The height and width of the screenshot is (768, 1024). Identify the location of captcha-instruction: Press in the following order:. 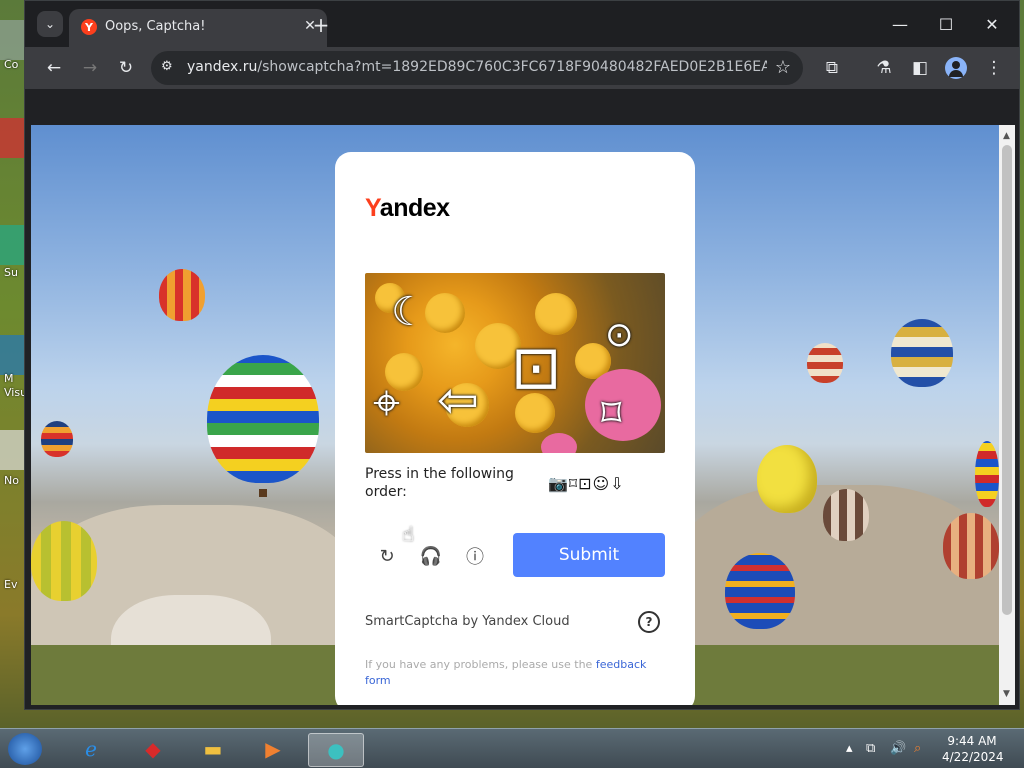
(439, 483).